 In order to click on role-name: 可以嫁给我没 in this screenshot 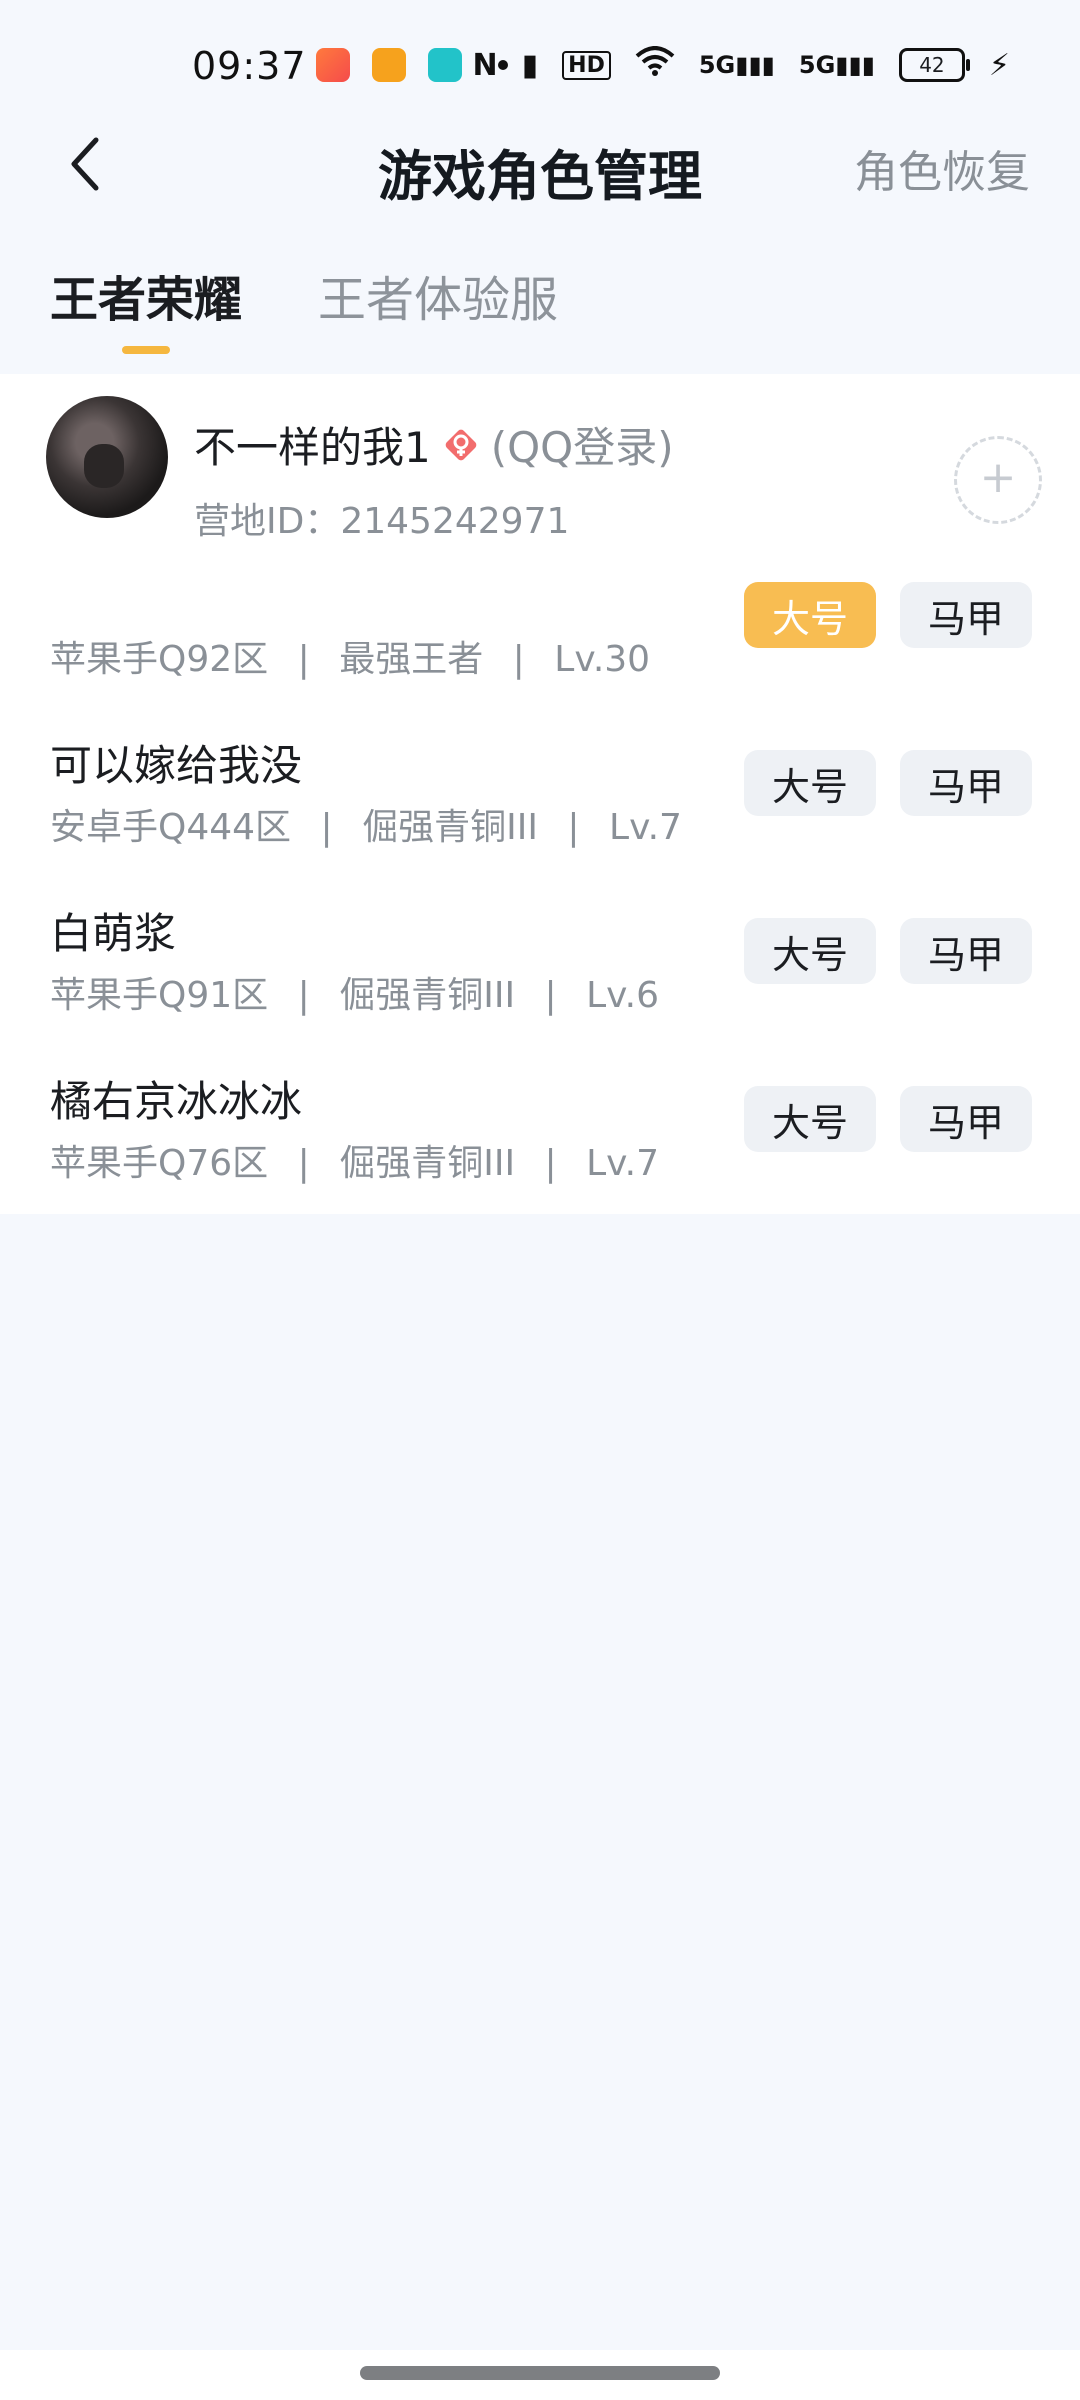, I will do `click(176, 765)`.